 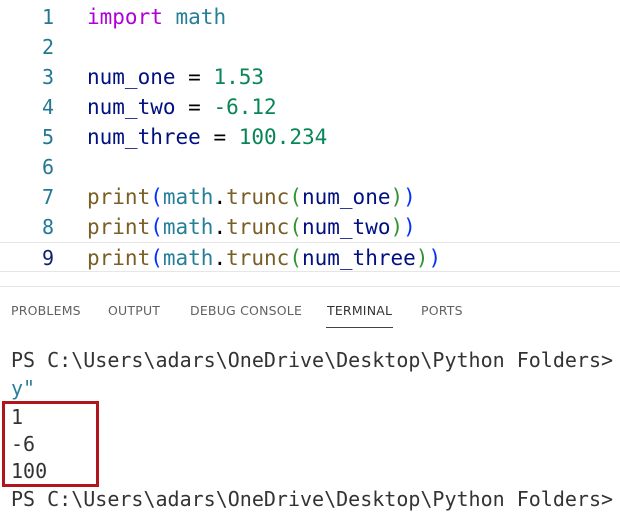 I want to click on line-number: 7, so click(x=47, y=197).